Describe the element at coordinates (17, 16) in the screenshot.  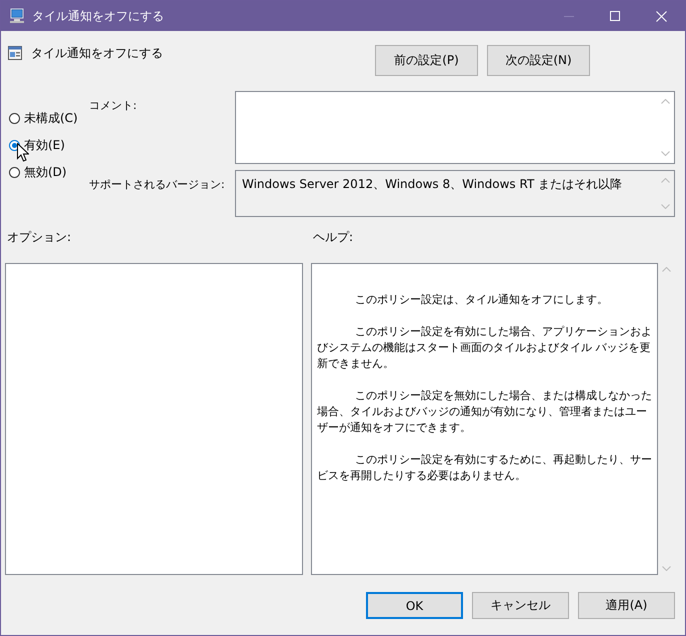
I see `computer-icon` at that location.